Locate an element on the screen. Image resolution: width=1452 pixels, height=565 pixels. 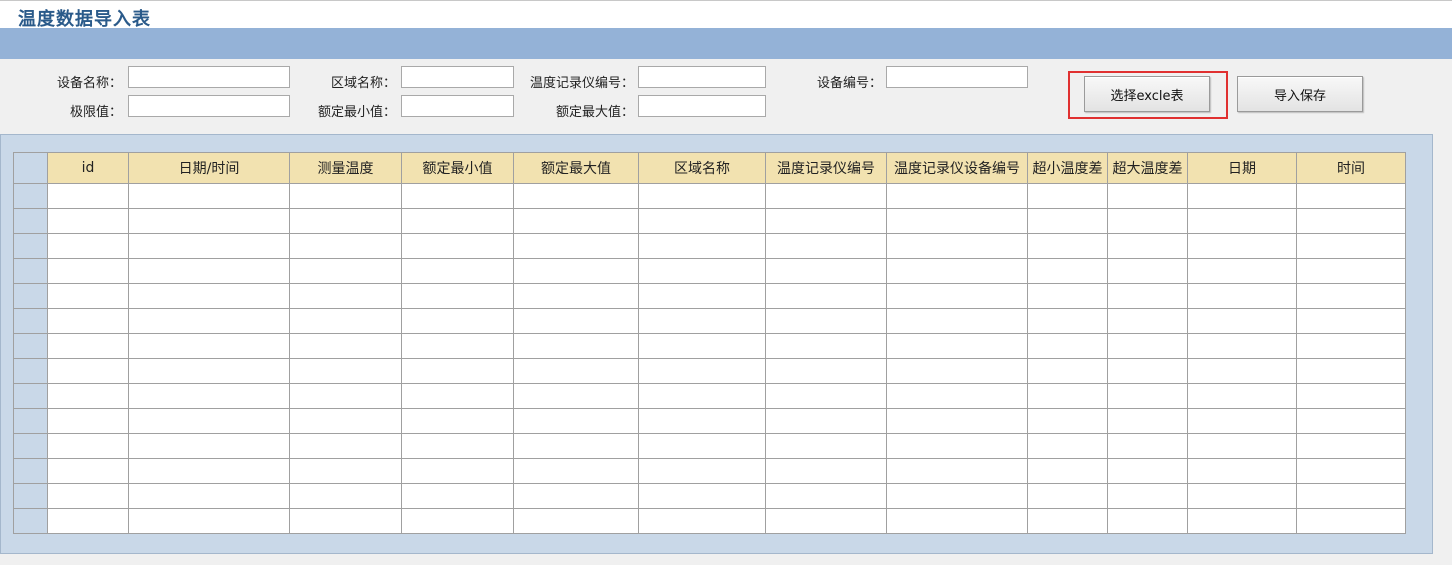
select-excel-button: 选择excle表 is located at coordinates (1147, 94).